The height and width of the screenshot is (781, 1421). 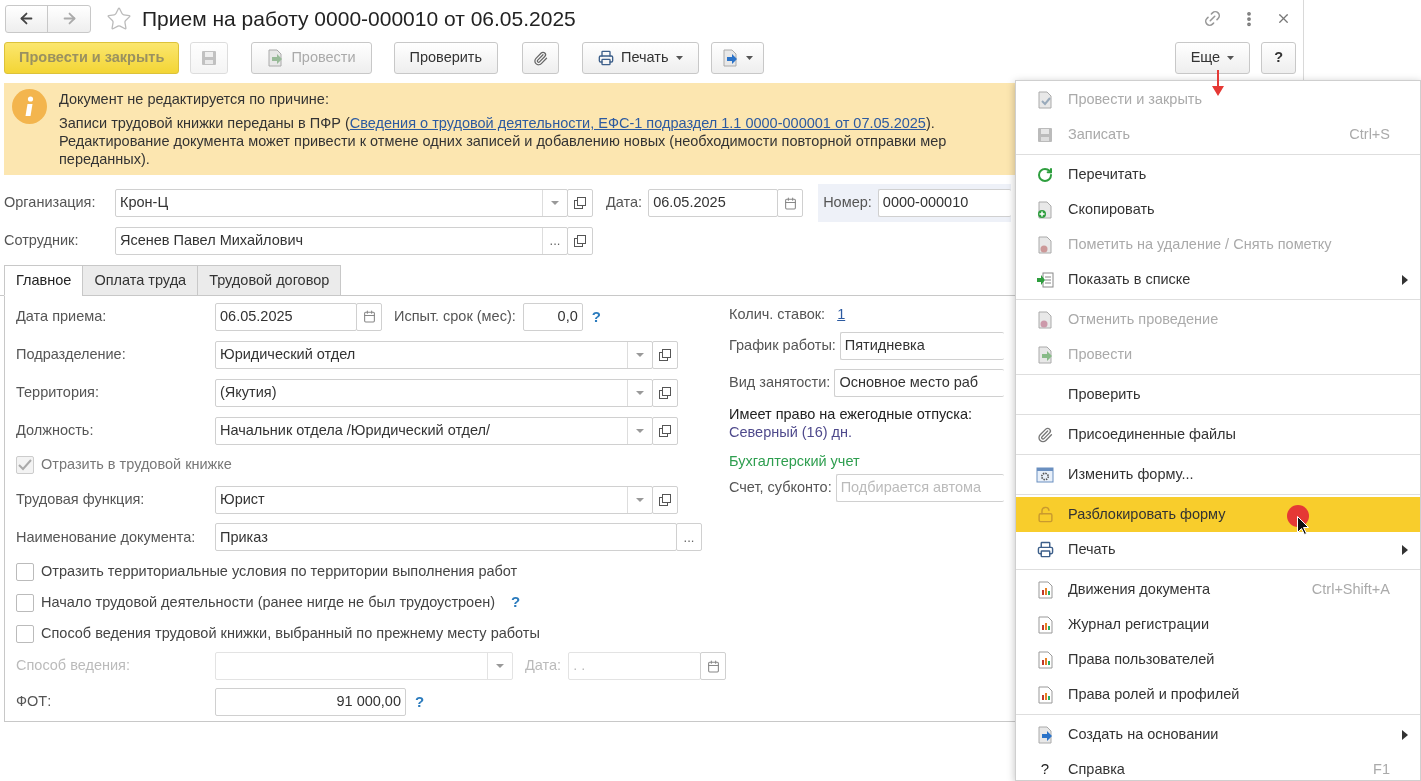 What do you see at coordinates (73, 666) in the screenshot?
I see `field-label: Способ ведения:` at bounding box center [73, 666].